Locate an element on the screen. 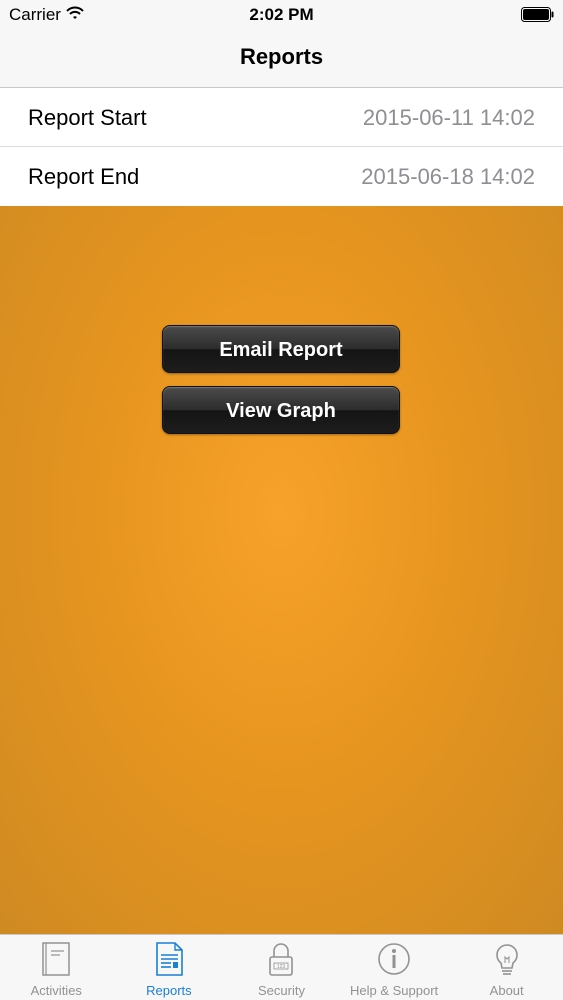 The height and width of the screenshot is (1000, 563). tab-security: 123 Security is located at coordinates (281, 967).